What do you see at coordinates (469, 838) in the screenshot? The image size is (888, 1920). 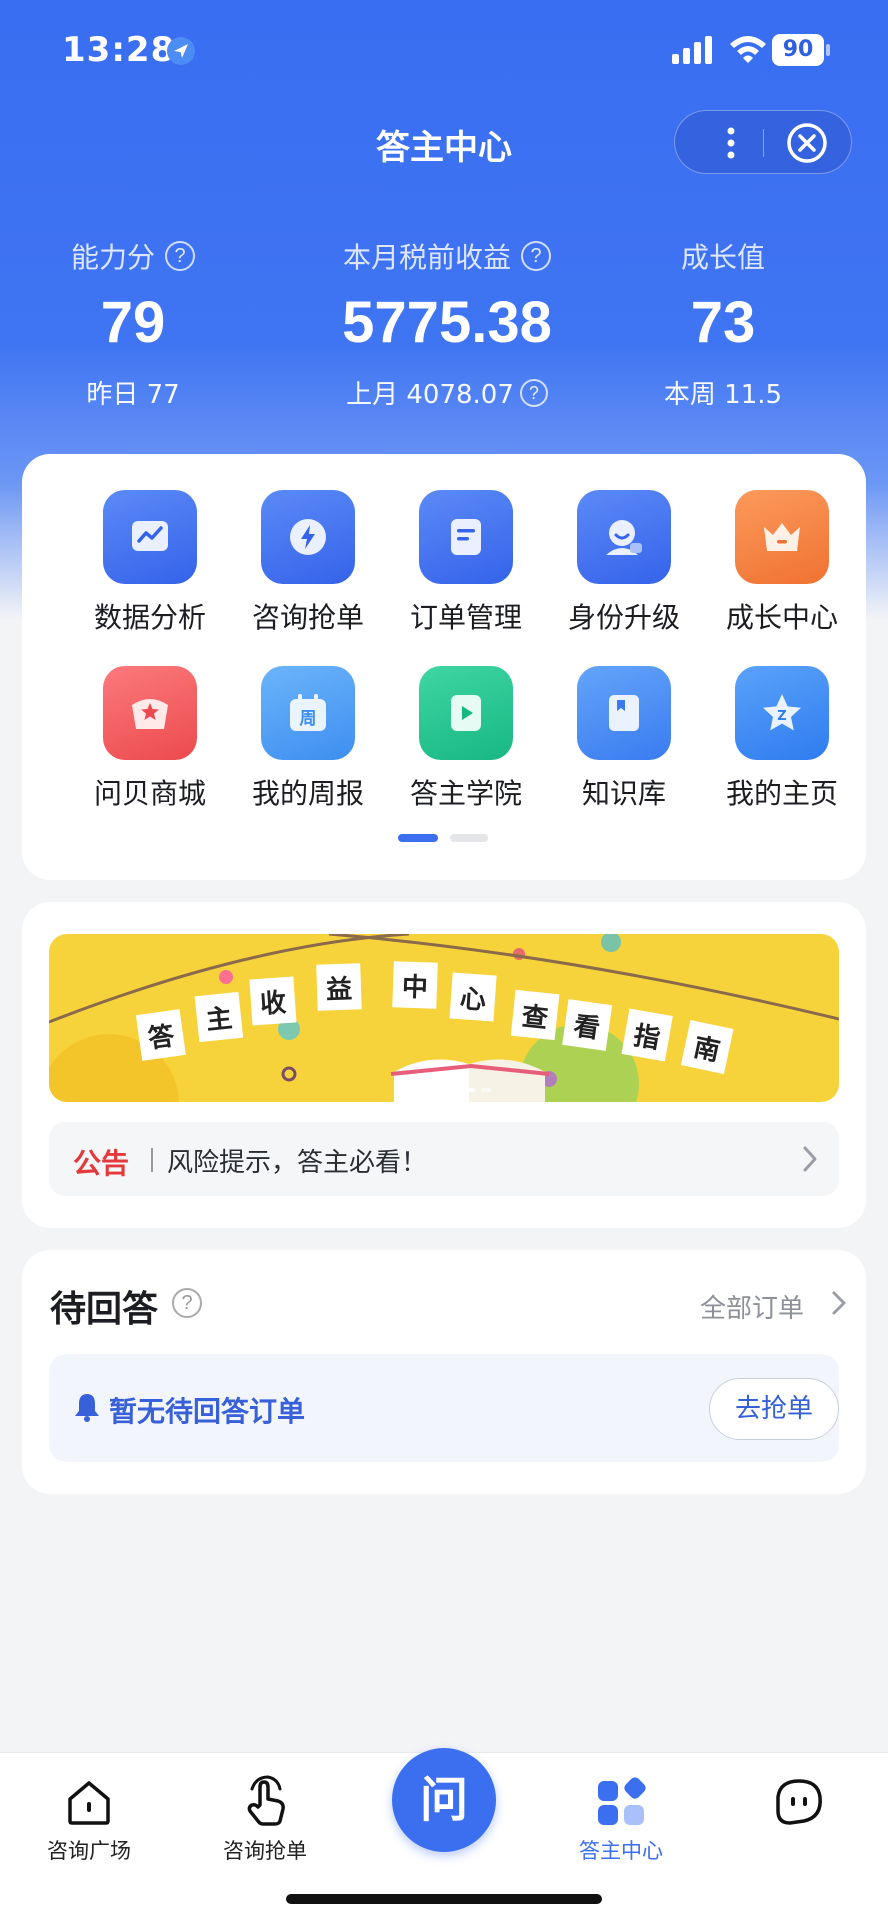 I see `page-dot` at bounding box center [469, 838].